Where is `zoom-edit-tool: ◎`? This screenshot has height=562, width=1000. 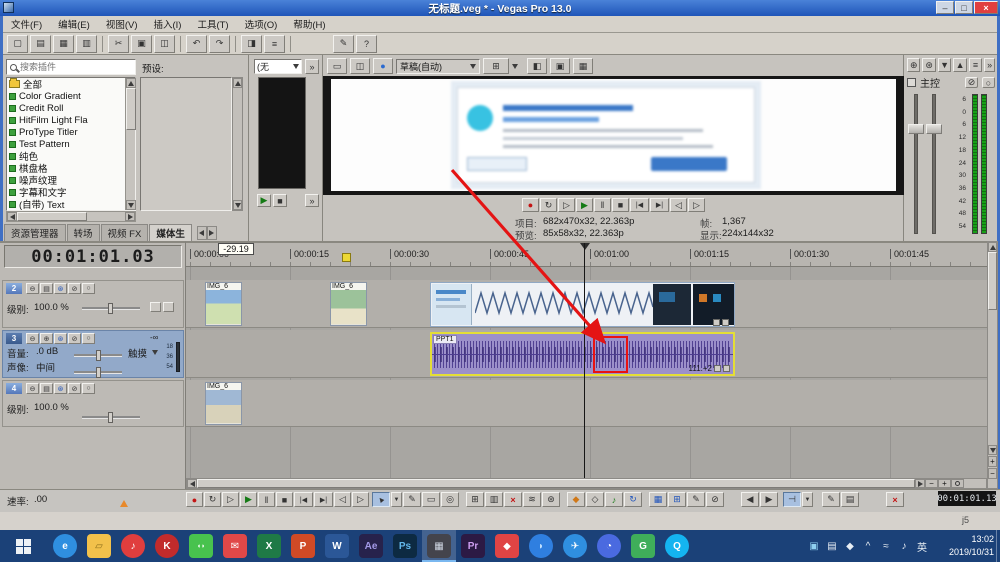
zoom-edit-tool: ◎ is located at coordinates (450, 499).